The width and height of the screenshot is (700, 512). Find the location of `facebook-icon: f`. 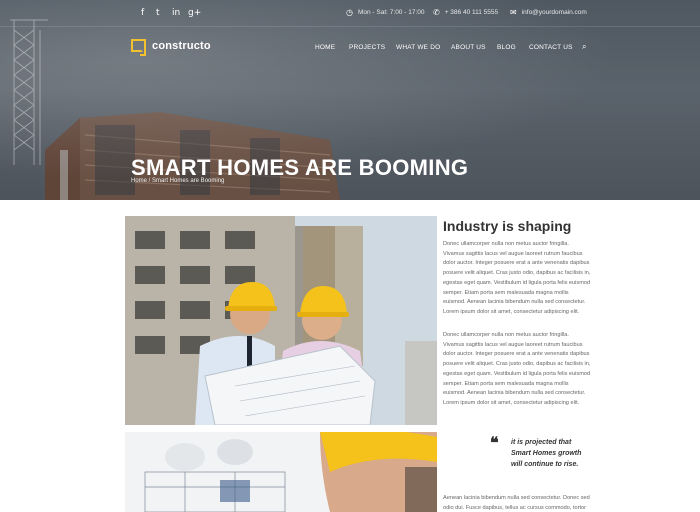

facebook-icon: f is located at coordinates (142, 13).